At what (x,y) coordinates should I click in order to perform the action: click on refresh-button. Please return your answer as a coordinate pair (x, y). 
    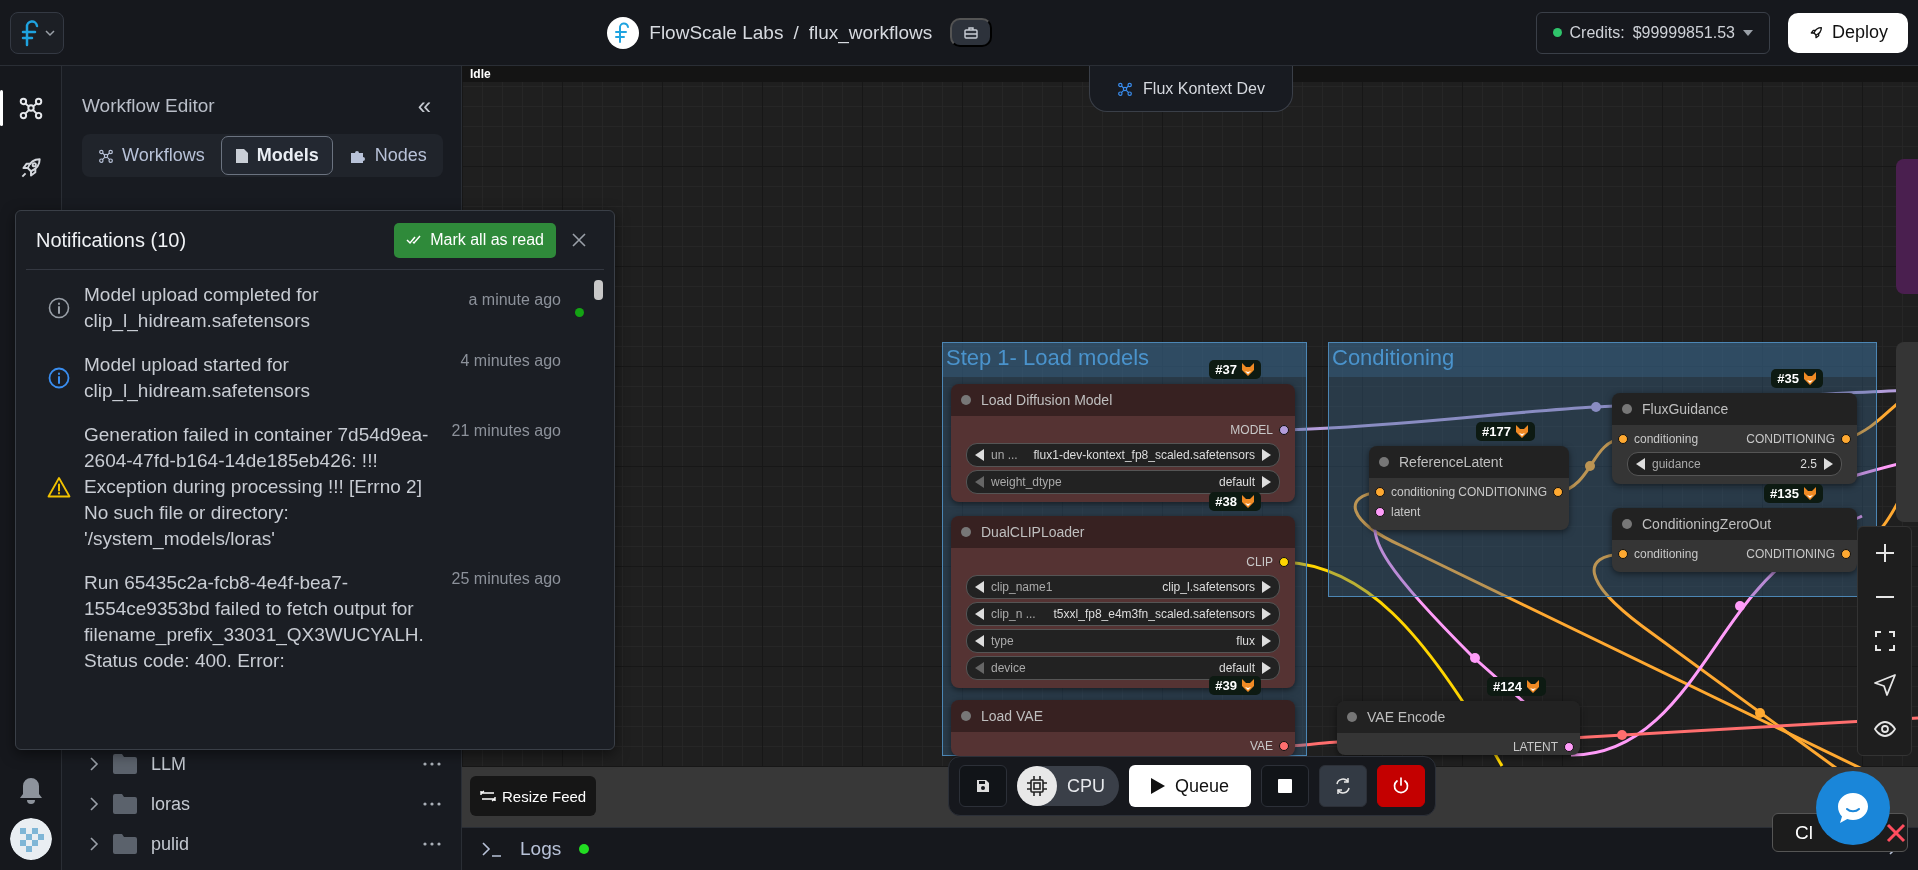
    Looking at the image, I should click on (1343, 786).